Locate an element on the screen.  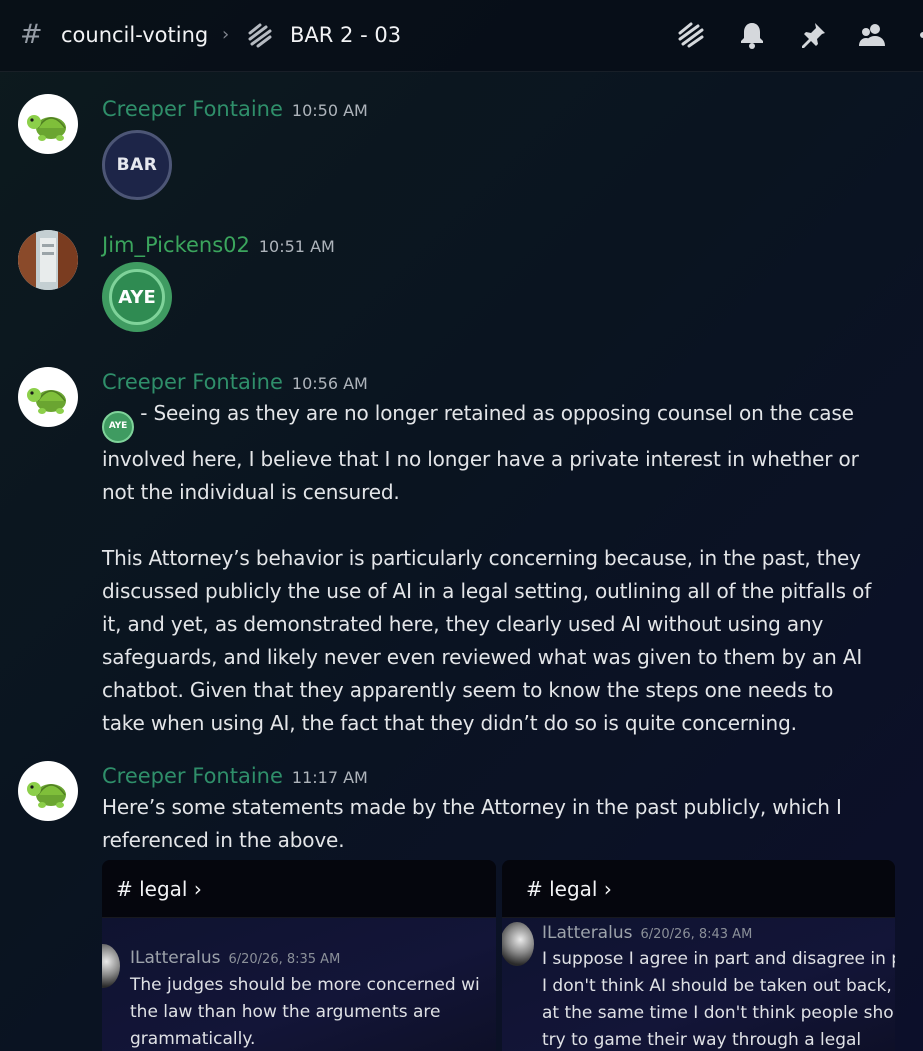
aye-emoji-label: AYE is located at coordinates (137, 297).